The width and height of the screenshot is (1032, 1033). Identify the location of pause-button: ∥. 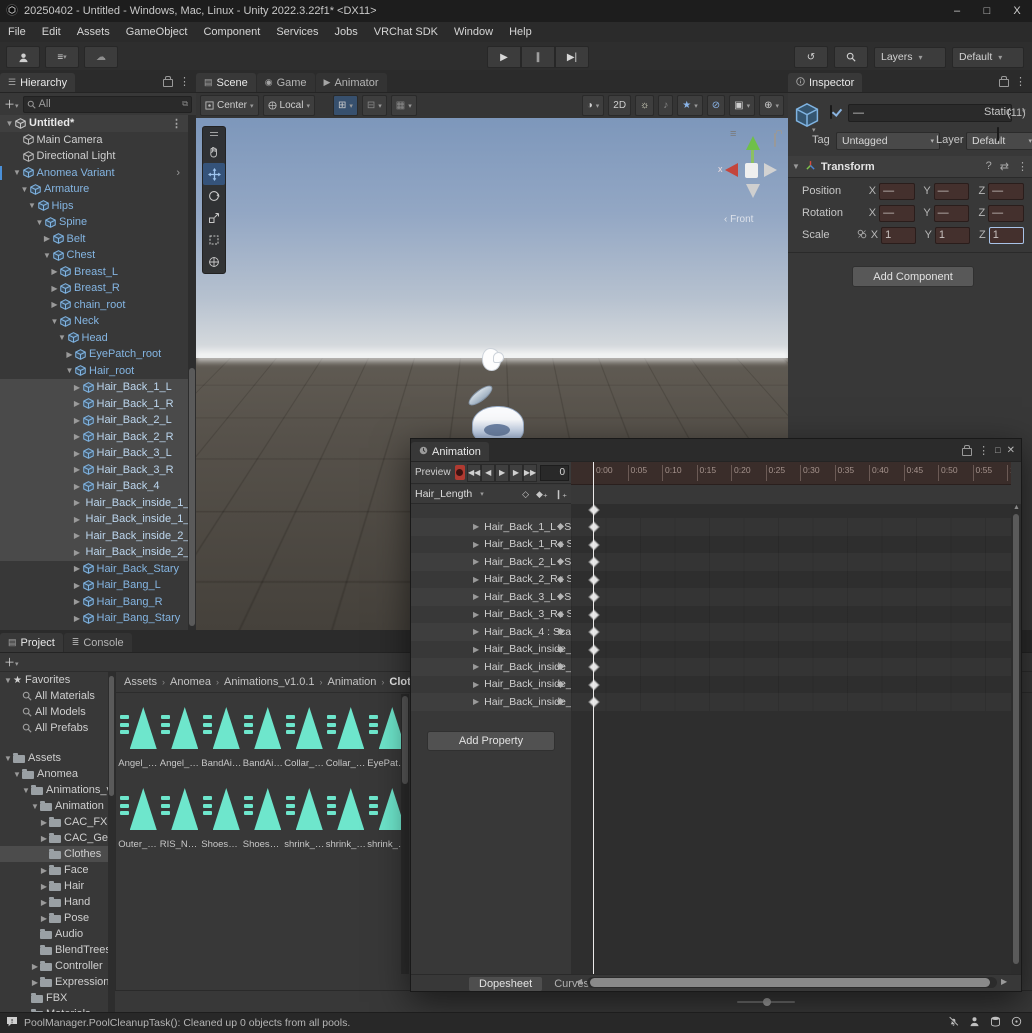
(538, 57).